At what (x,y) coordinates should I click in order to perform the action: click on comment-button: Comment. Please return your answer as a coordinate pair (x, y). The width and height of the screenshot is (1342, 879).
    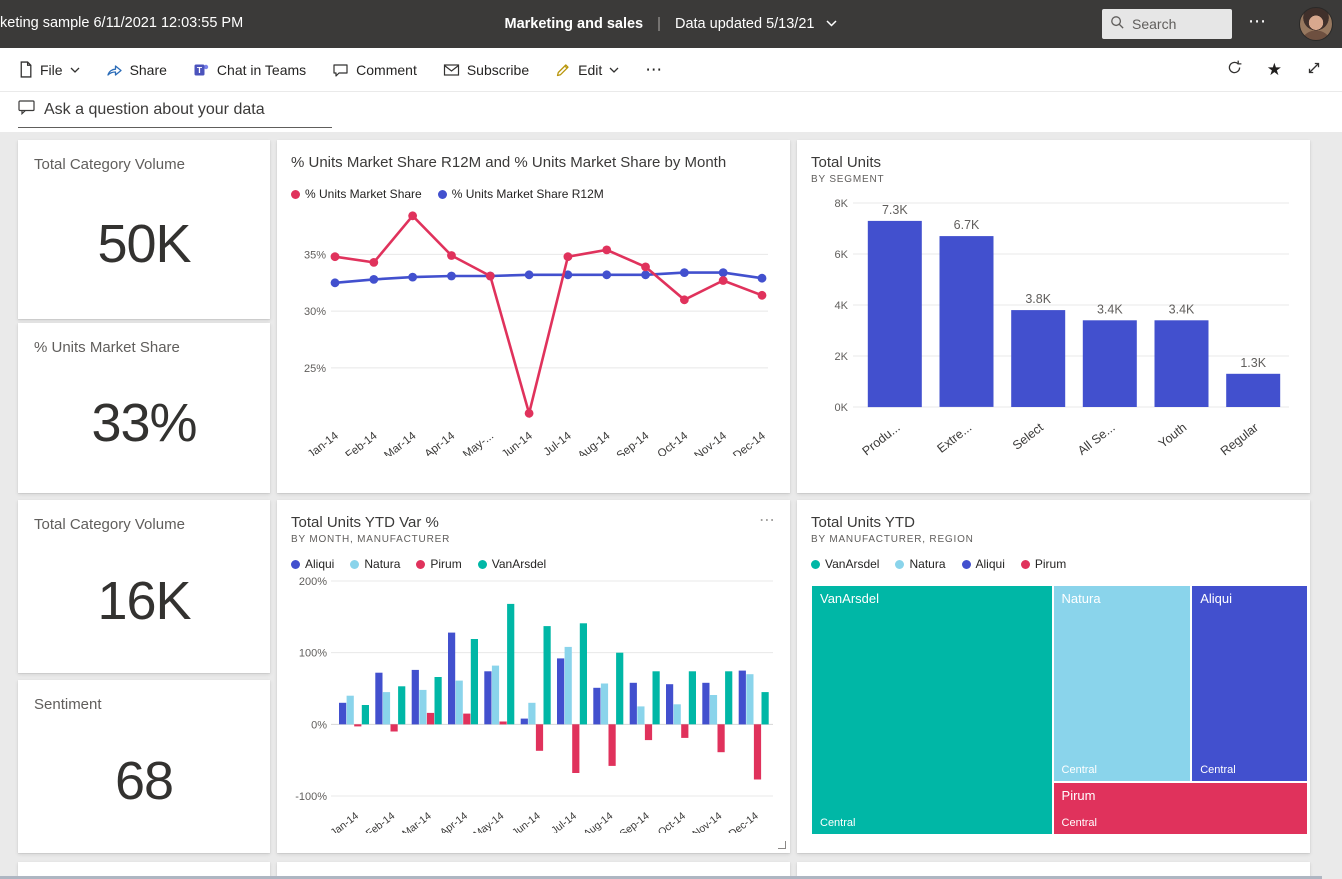
    Looking at the image, I should click on (374, 70).